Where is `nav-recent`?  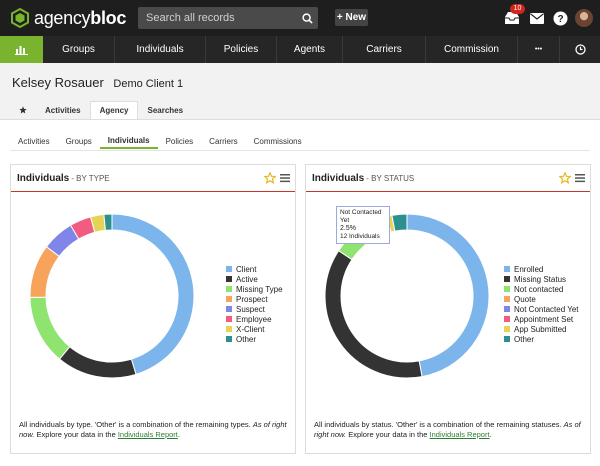
nav-recent is located at coordinates (580, 49).